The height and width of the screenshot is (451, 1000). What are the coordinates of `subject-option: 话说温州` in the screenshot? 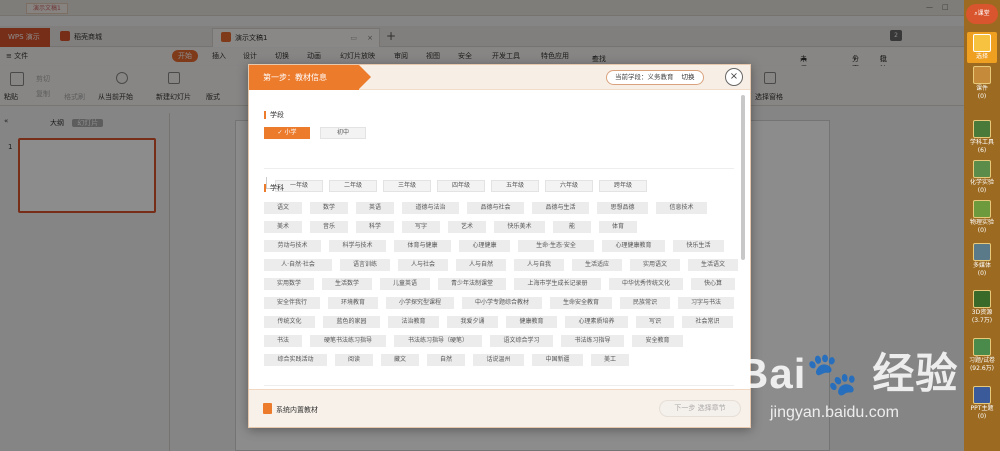 It's located at (498, 360).